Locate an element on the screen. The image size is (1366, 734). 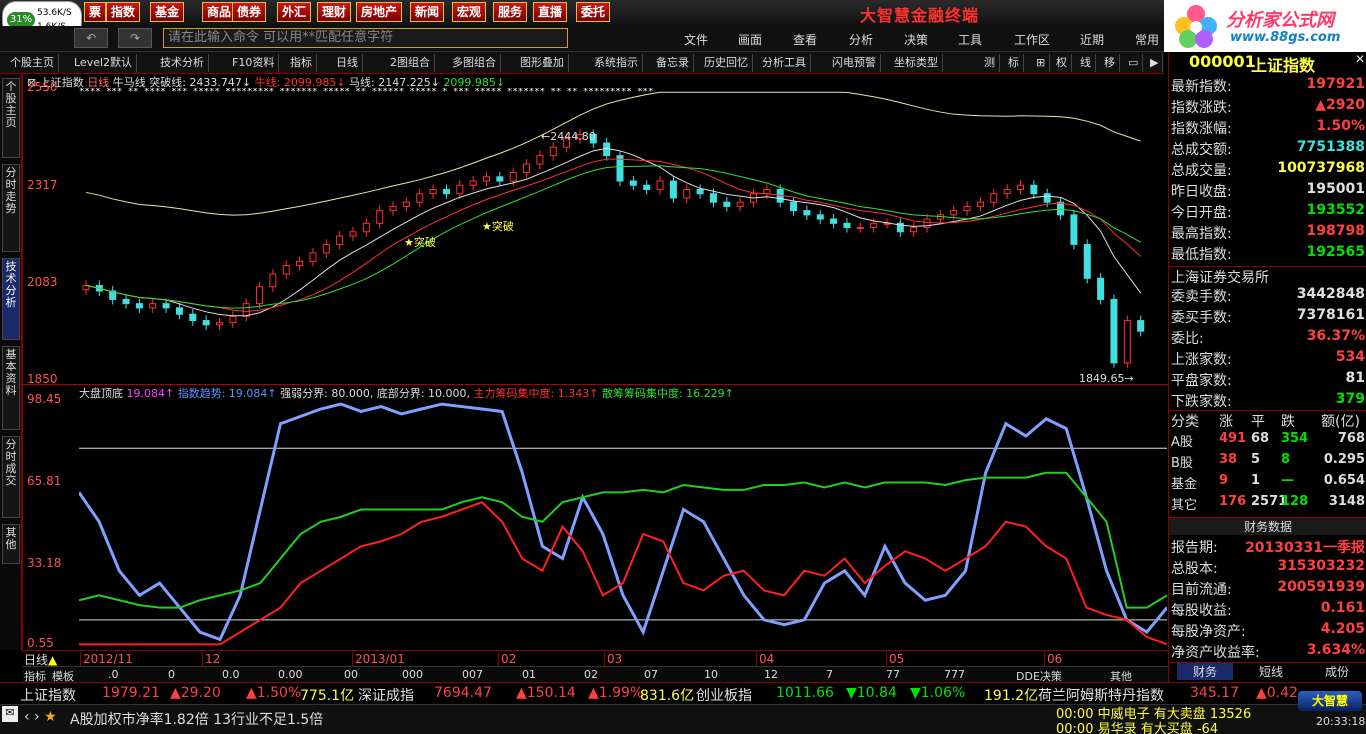
indicator-tab: .0 is located at coordinates (113, 674).